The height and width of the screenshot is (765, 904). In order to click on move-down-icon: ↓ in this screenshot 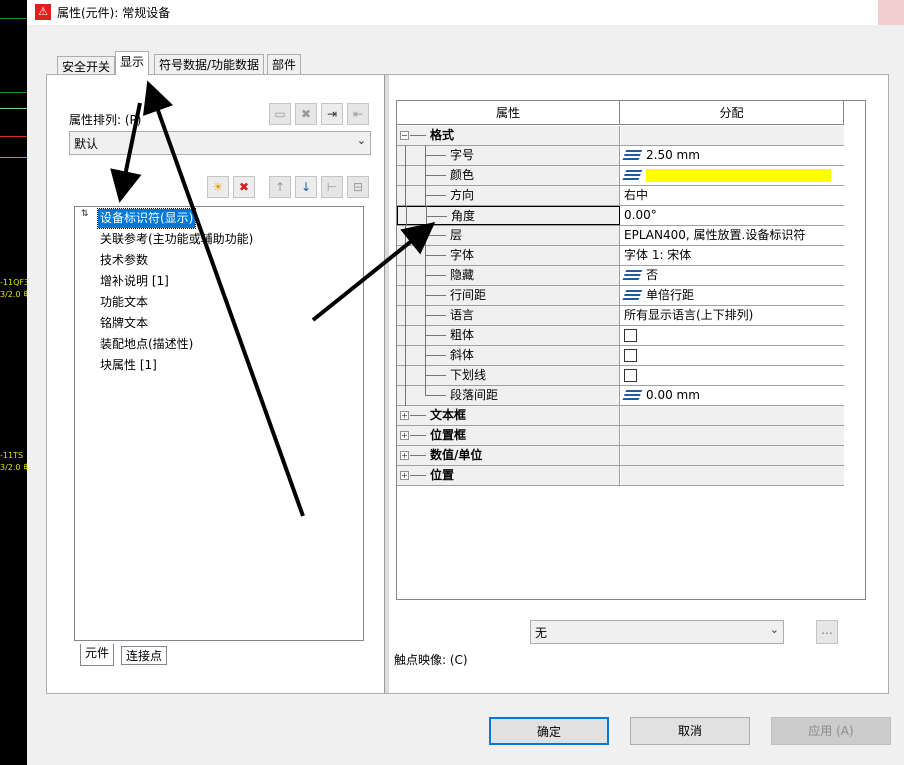, I will do `click(306, 187)`.